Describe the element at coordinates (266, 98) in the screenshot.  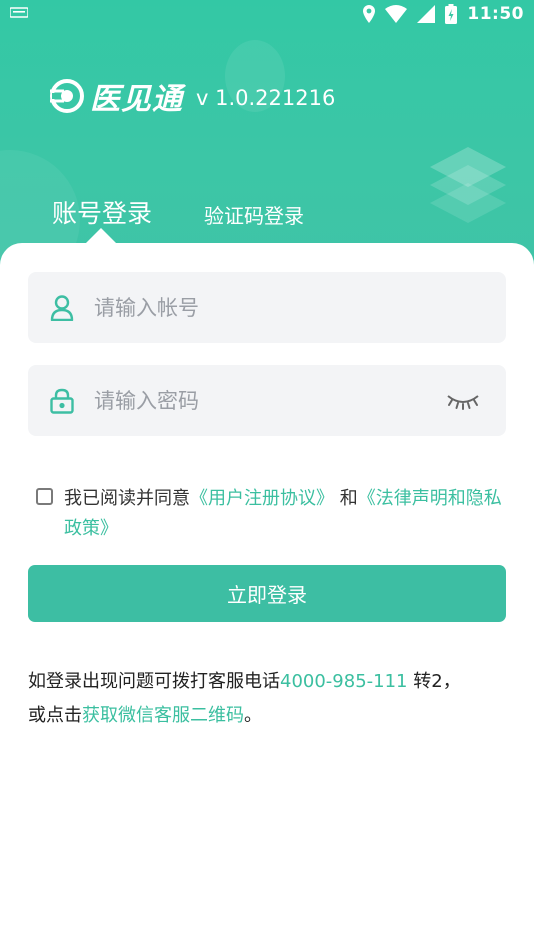
I see `version-label: v 1.0.221216` at that location.